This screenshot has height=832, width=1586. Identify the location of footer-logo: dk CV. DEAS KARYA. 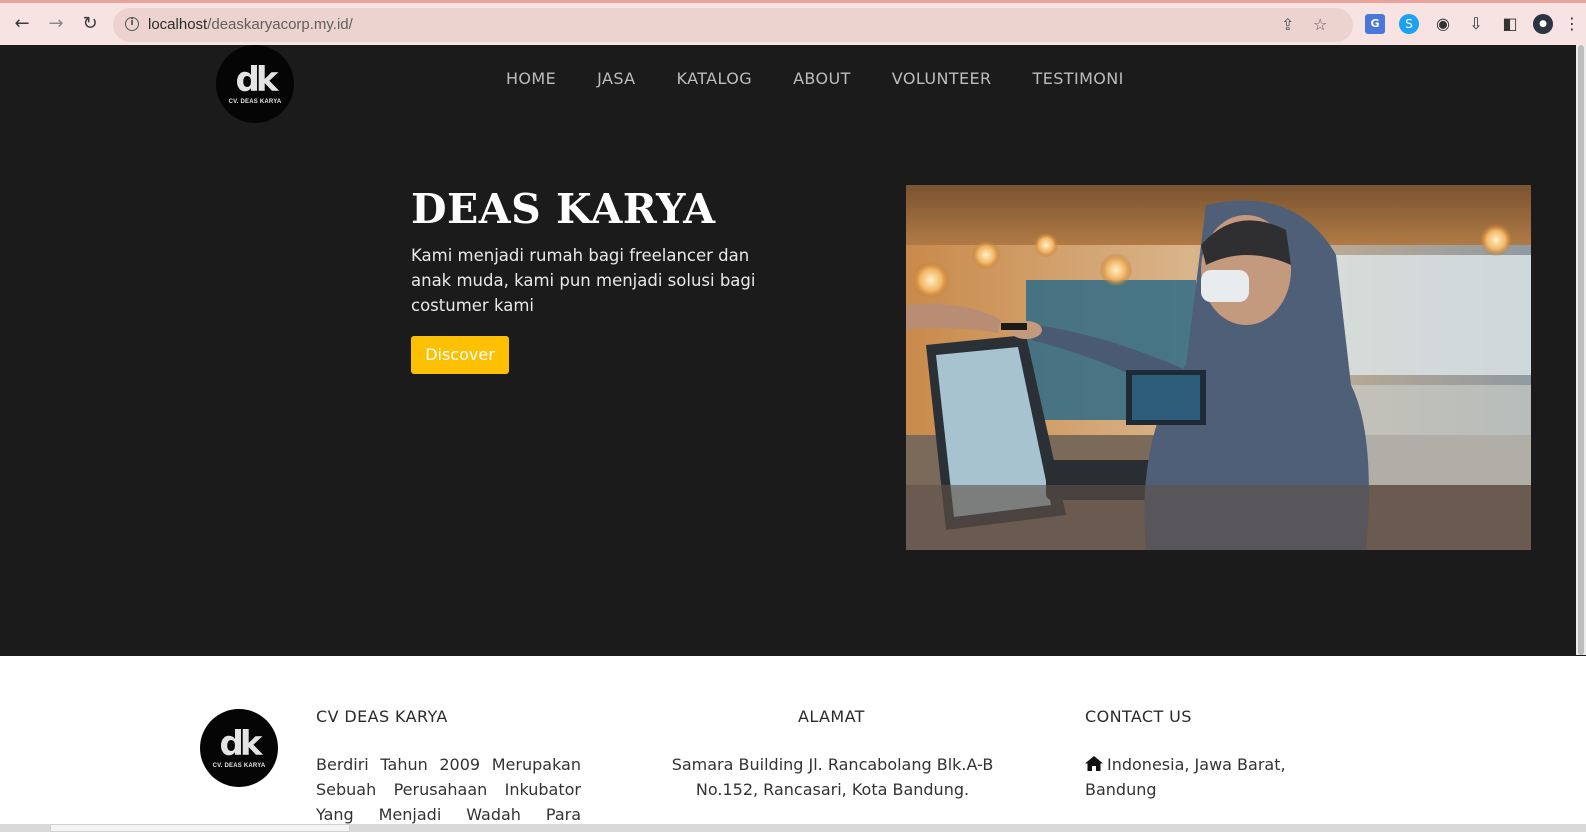
(239, 748).